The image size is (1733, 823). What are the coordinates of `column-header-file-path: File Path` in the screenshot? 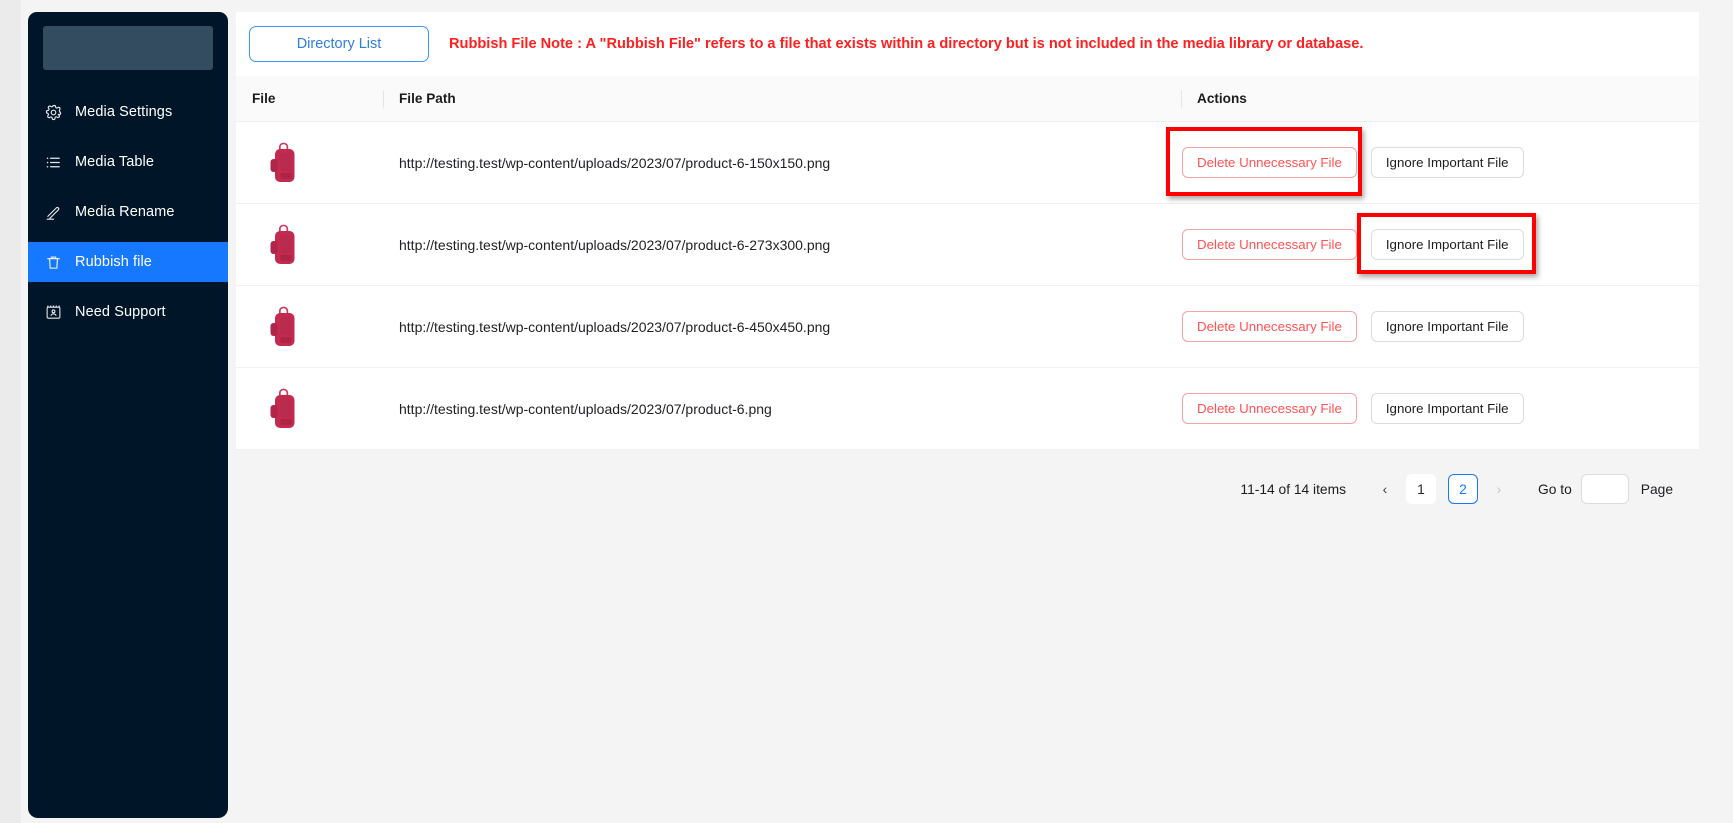 It's located at (782, 99).